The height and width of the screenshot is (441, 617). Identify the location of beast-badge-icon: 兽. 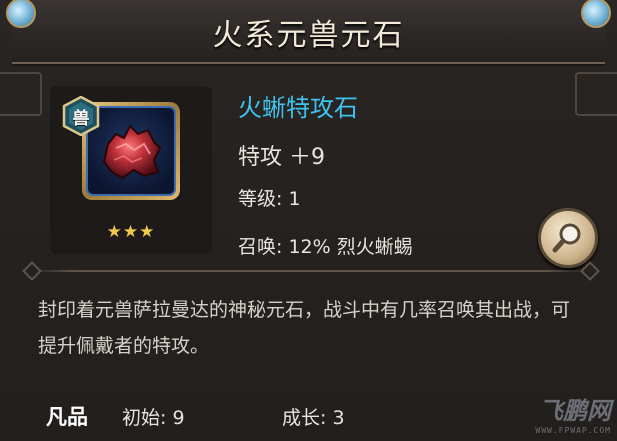
(81, 116).